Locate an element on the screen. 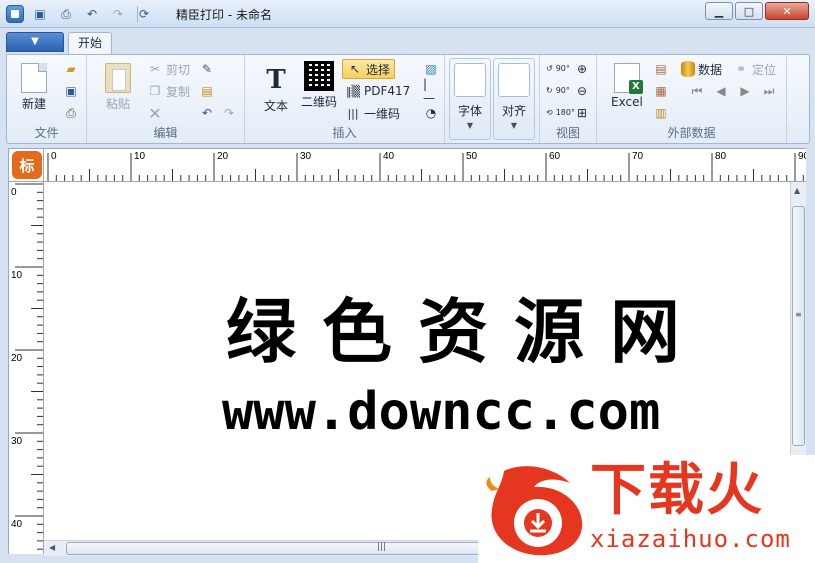  delete-x-icon: ✕ is located at coordinates (155, 113).